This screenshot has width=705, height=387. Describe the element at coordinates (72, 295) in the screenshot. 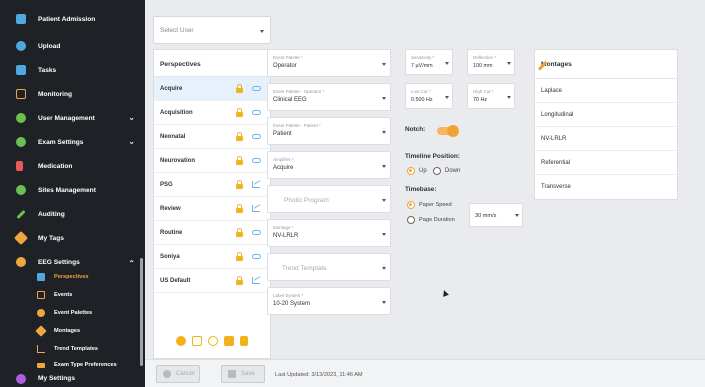

I see `sidebar-subitem-events: Events` at that location.